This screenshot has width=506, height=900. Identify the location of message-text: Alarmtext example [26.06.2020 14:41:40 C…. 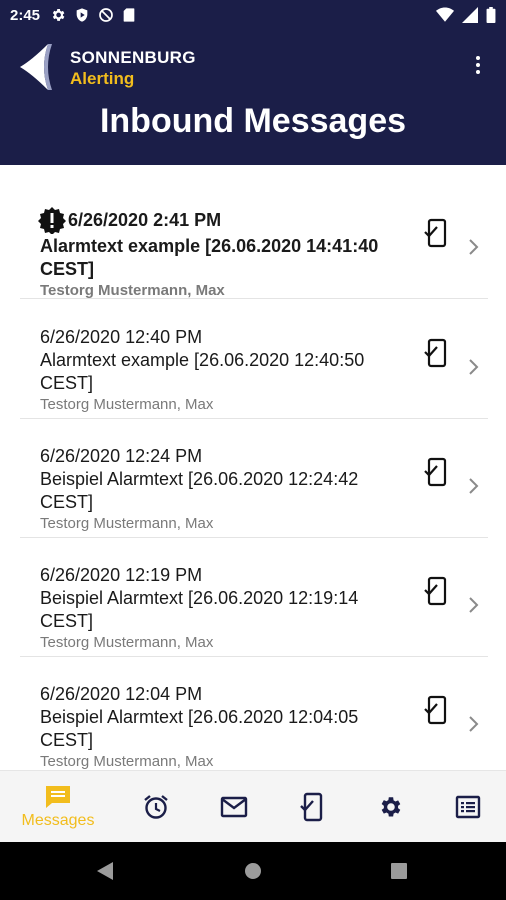
(209, 257).